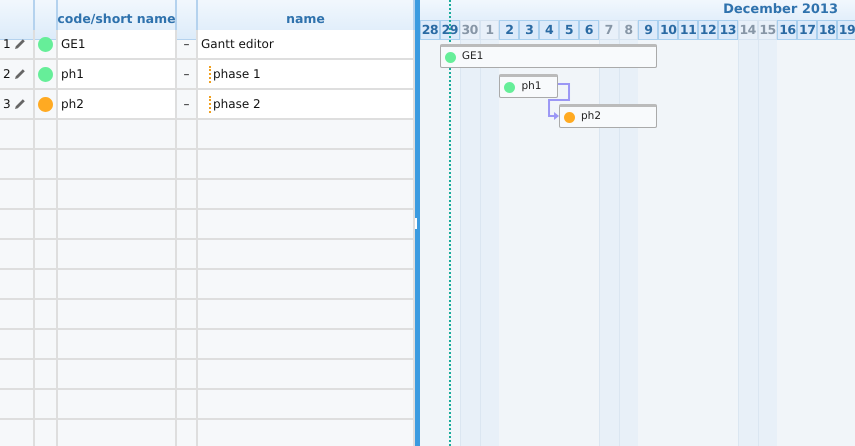 This screenshot has width=855, height=446. Describe the element at coordinates (648, 30) in the screenshot. I see `day-label: 9` at that location.